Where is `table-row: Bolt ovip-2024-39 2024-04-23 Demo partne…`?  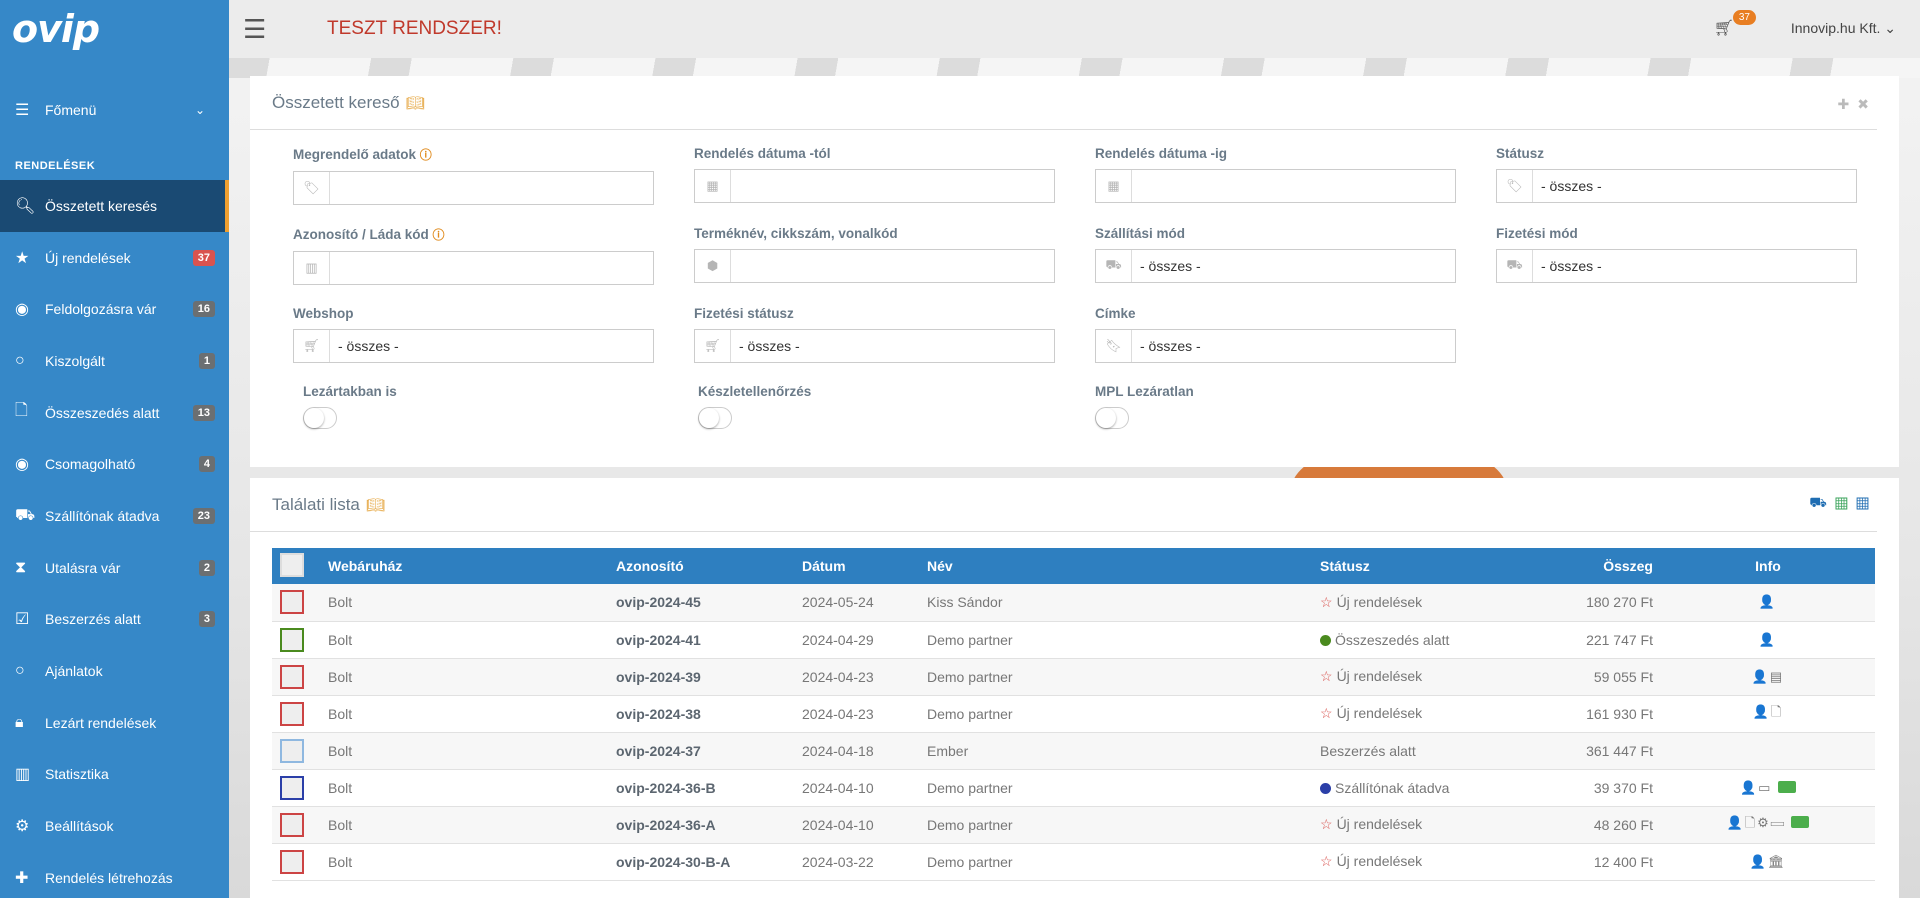 table-row: Bolt ovip-2024-39 2024-04-23 Demo partne… is located at coordinates (1073, 676).